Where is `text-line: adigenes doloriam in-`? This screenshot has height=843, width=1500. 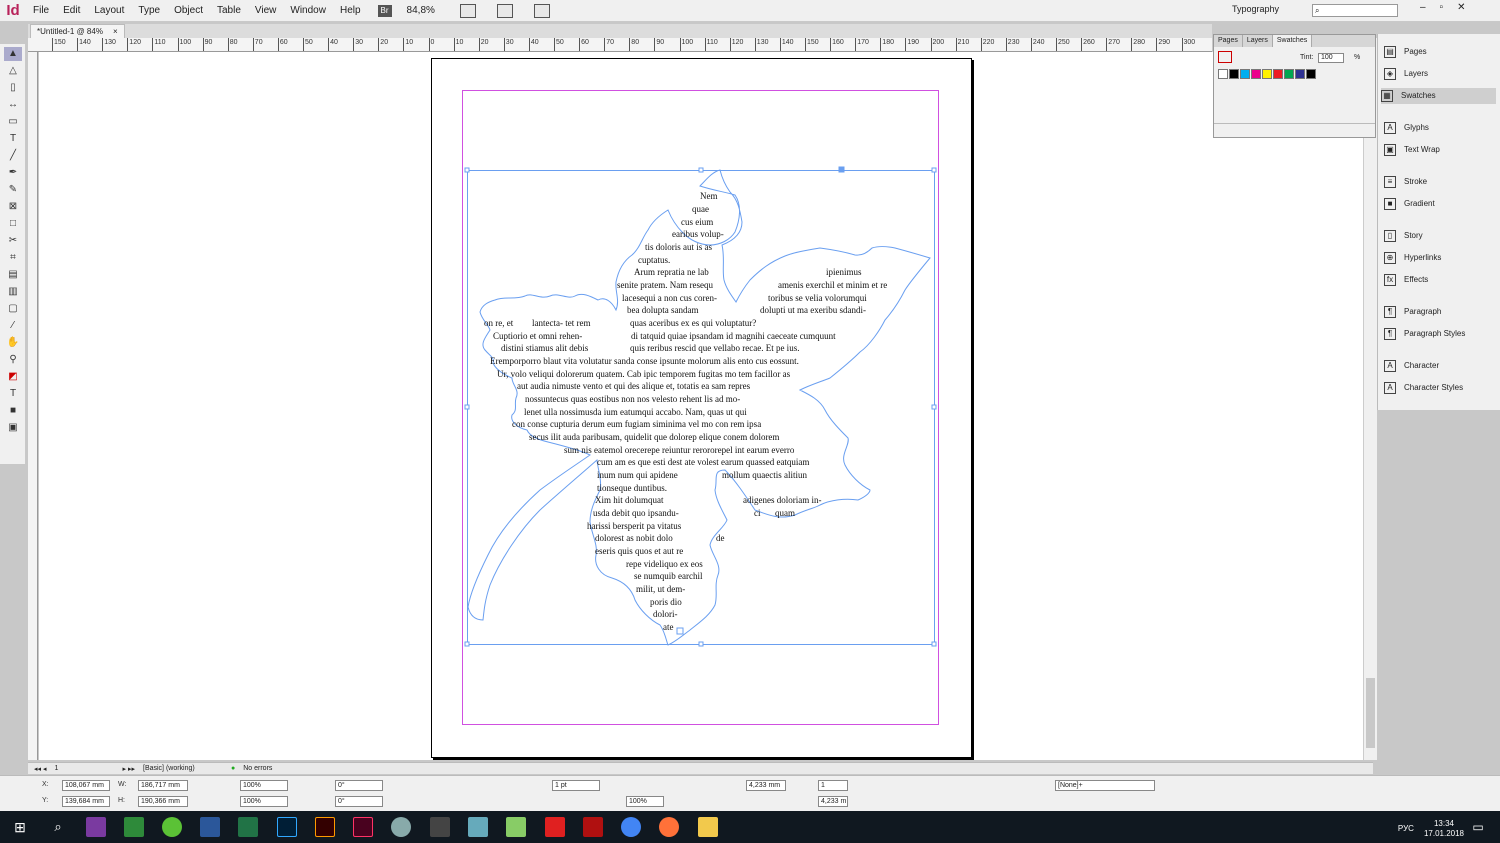
text-line: adigenes doloriam in- is located at coordinates (782, 500).